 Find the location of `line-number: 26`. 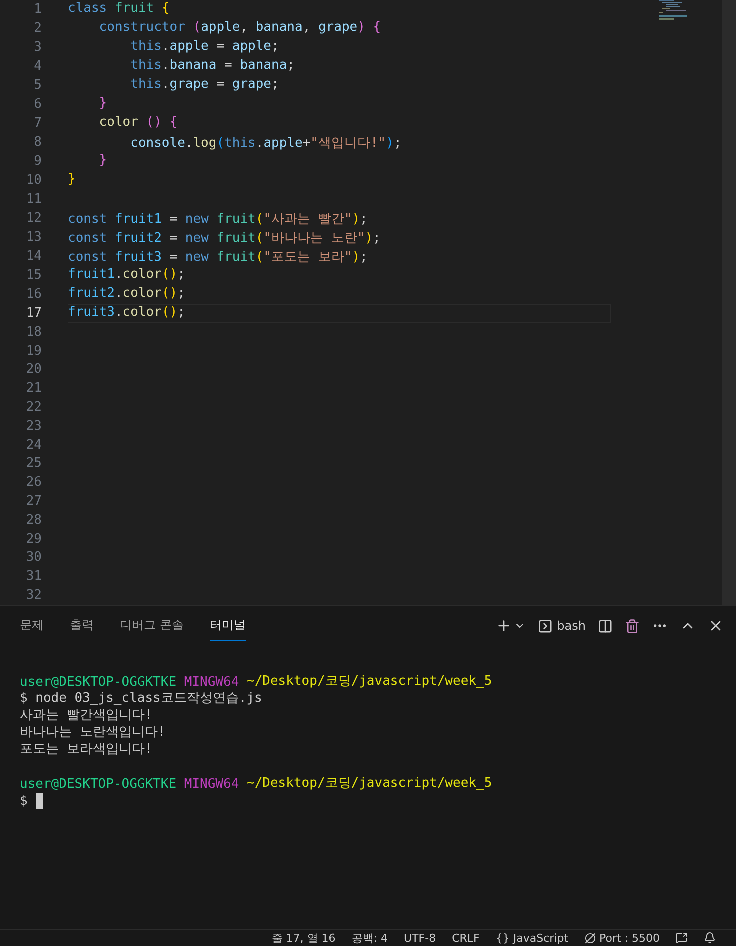

line-number: 26 is located at coordinates (33, 482).